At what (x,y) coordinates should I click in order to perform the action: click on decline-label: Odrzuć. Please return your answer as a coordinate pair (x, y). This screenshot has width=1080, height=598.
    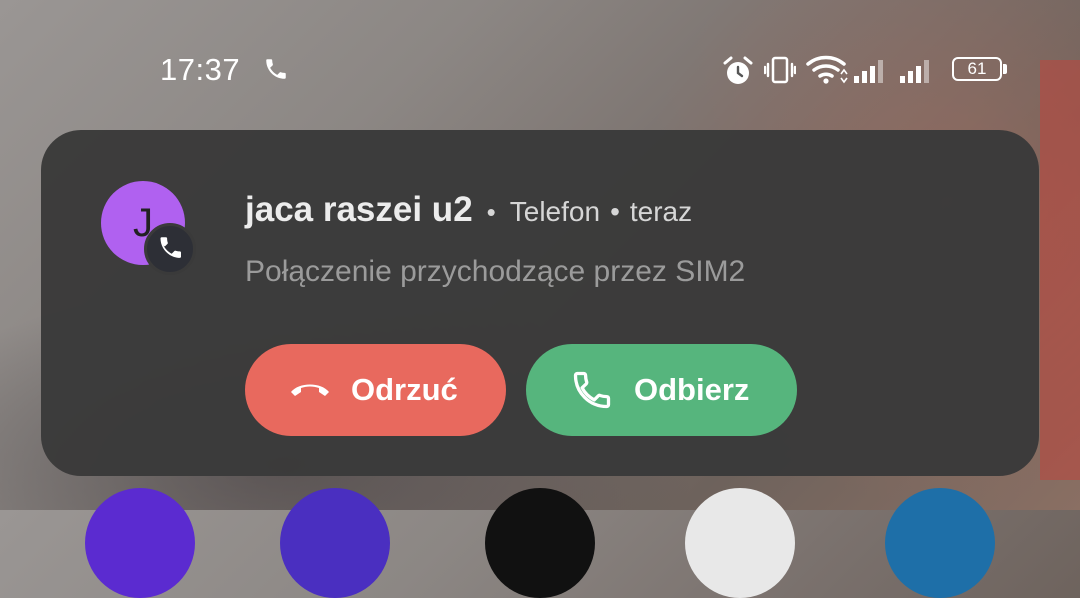
    Looking at the image, I should click on (404, 389).